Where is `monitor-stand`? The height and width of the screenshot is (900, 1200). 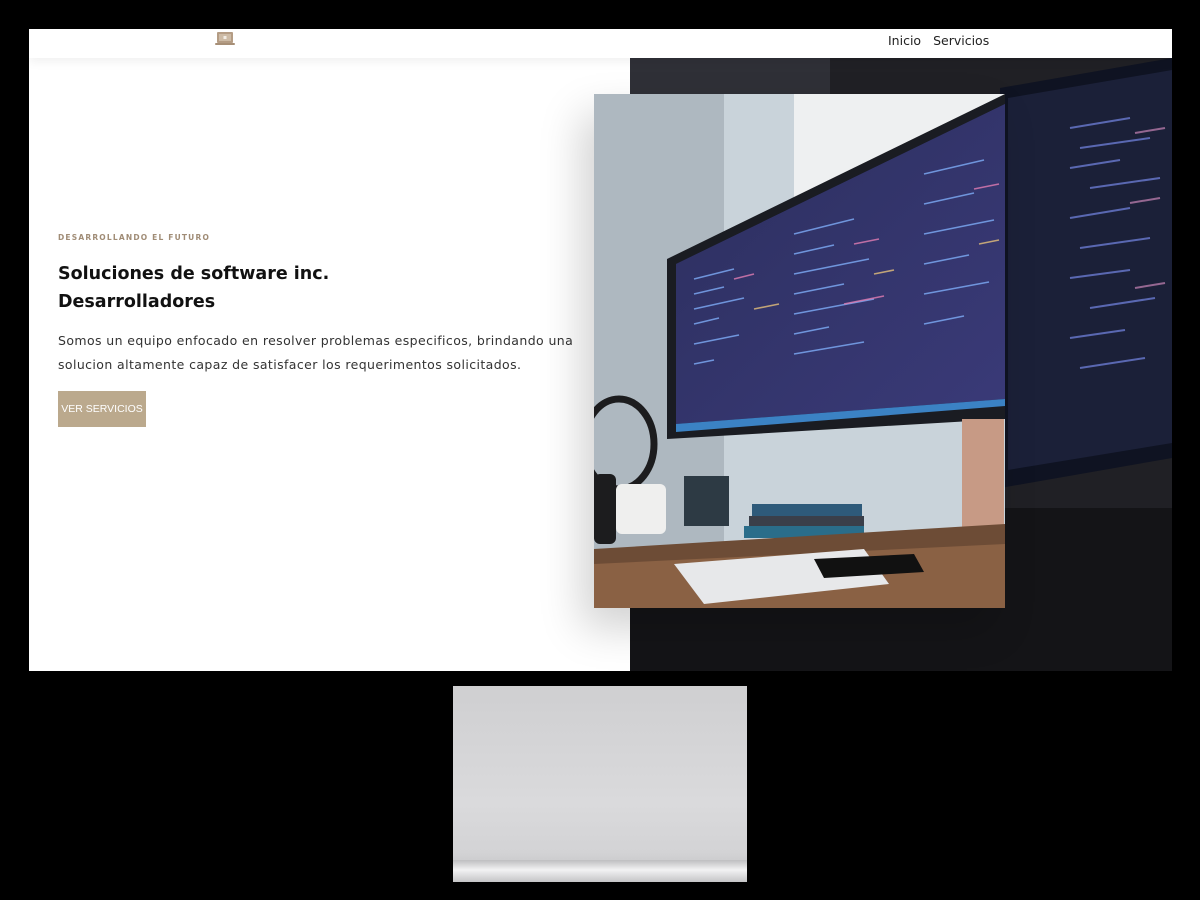
monitor-stand is located at coordinates (600, 784).